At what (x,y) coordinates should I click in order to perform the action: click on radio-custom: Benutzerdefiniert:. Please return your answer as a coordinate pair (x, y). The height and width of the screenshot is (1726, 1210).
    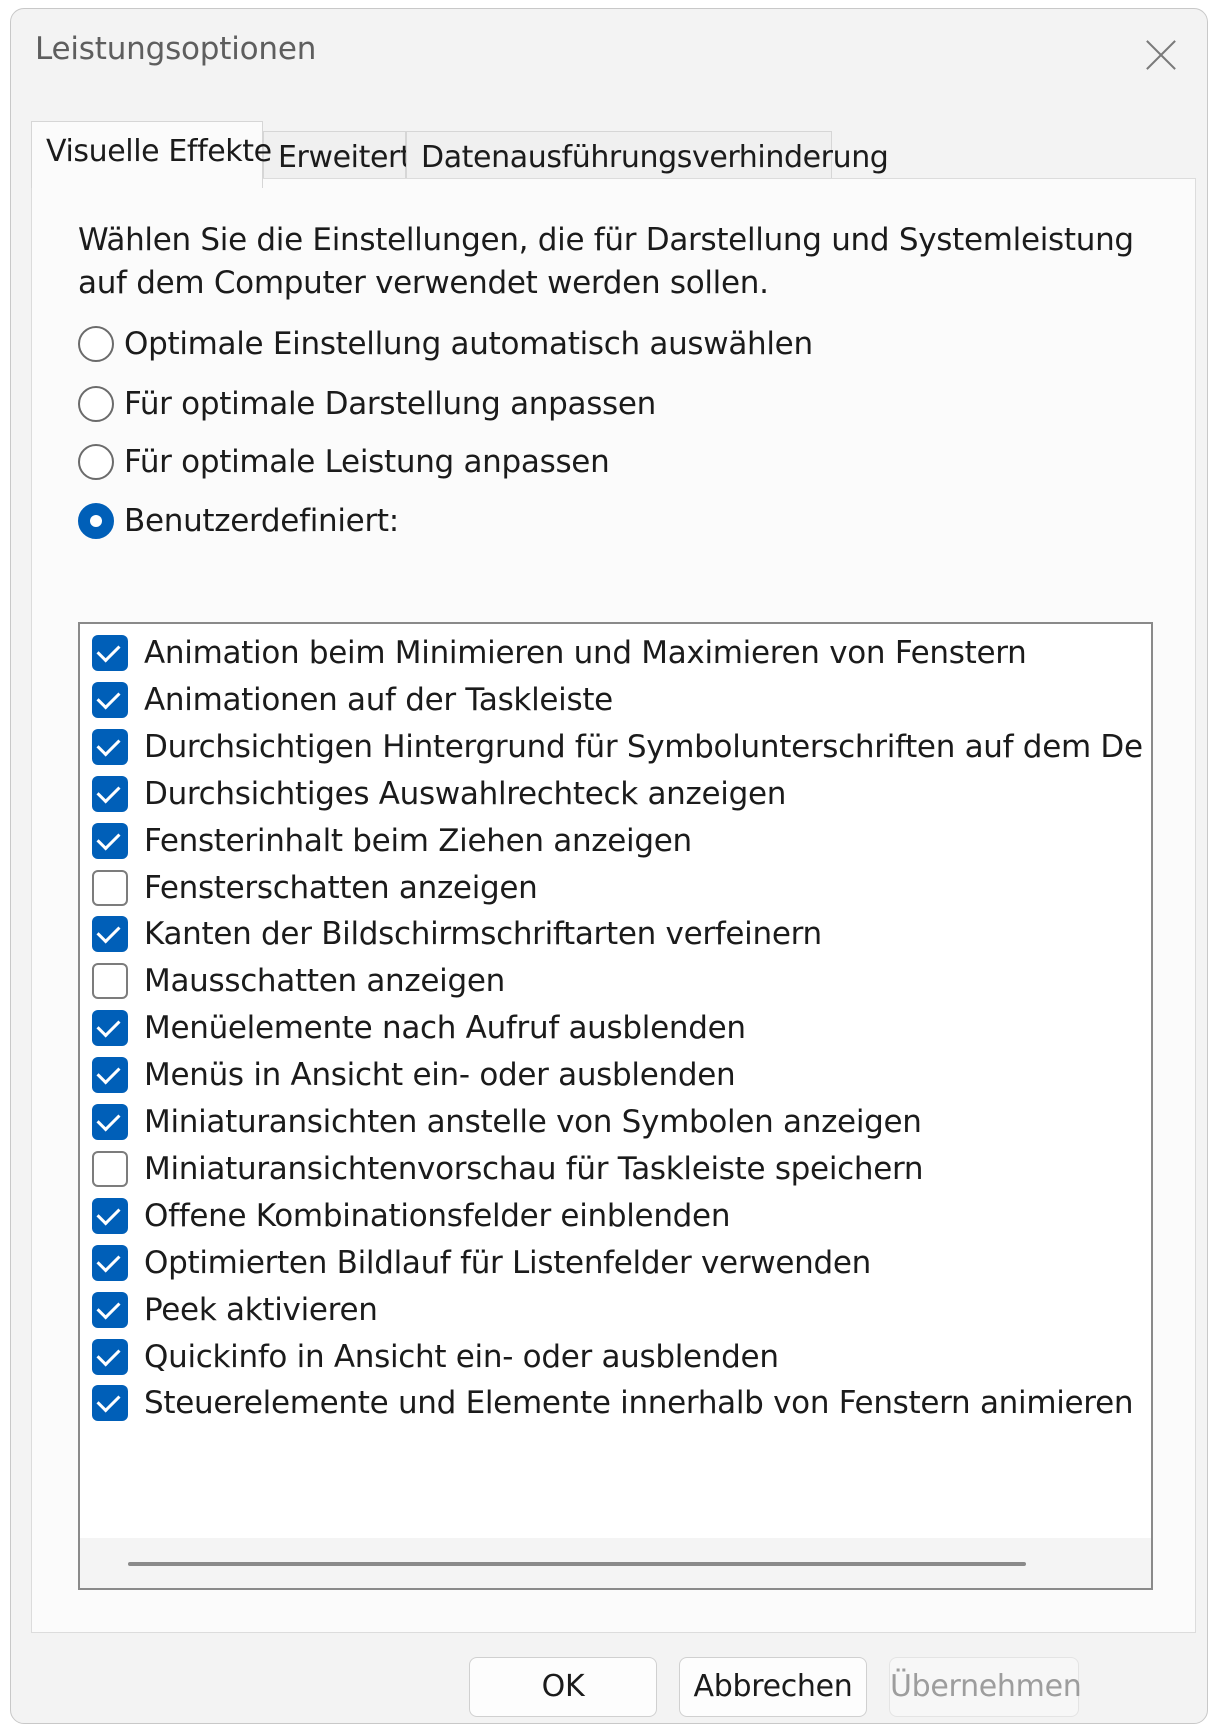
    Looking at the image, I should click on (238, 521).